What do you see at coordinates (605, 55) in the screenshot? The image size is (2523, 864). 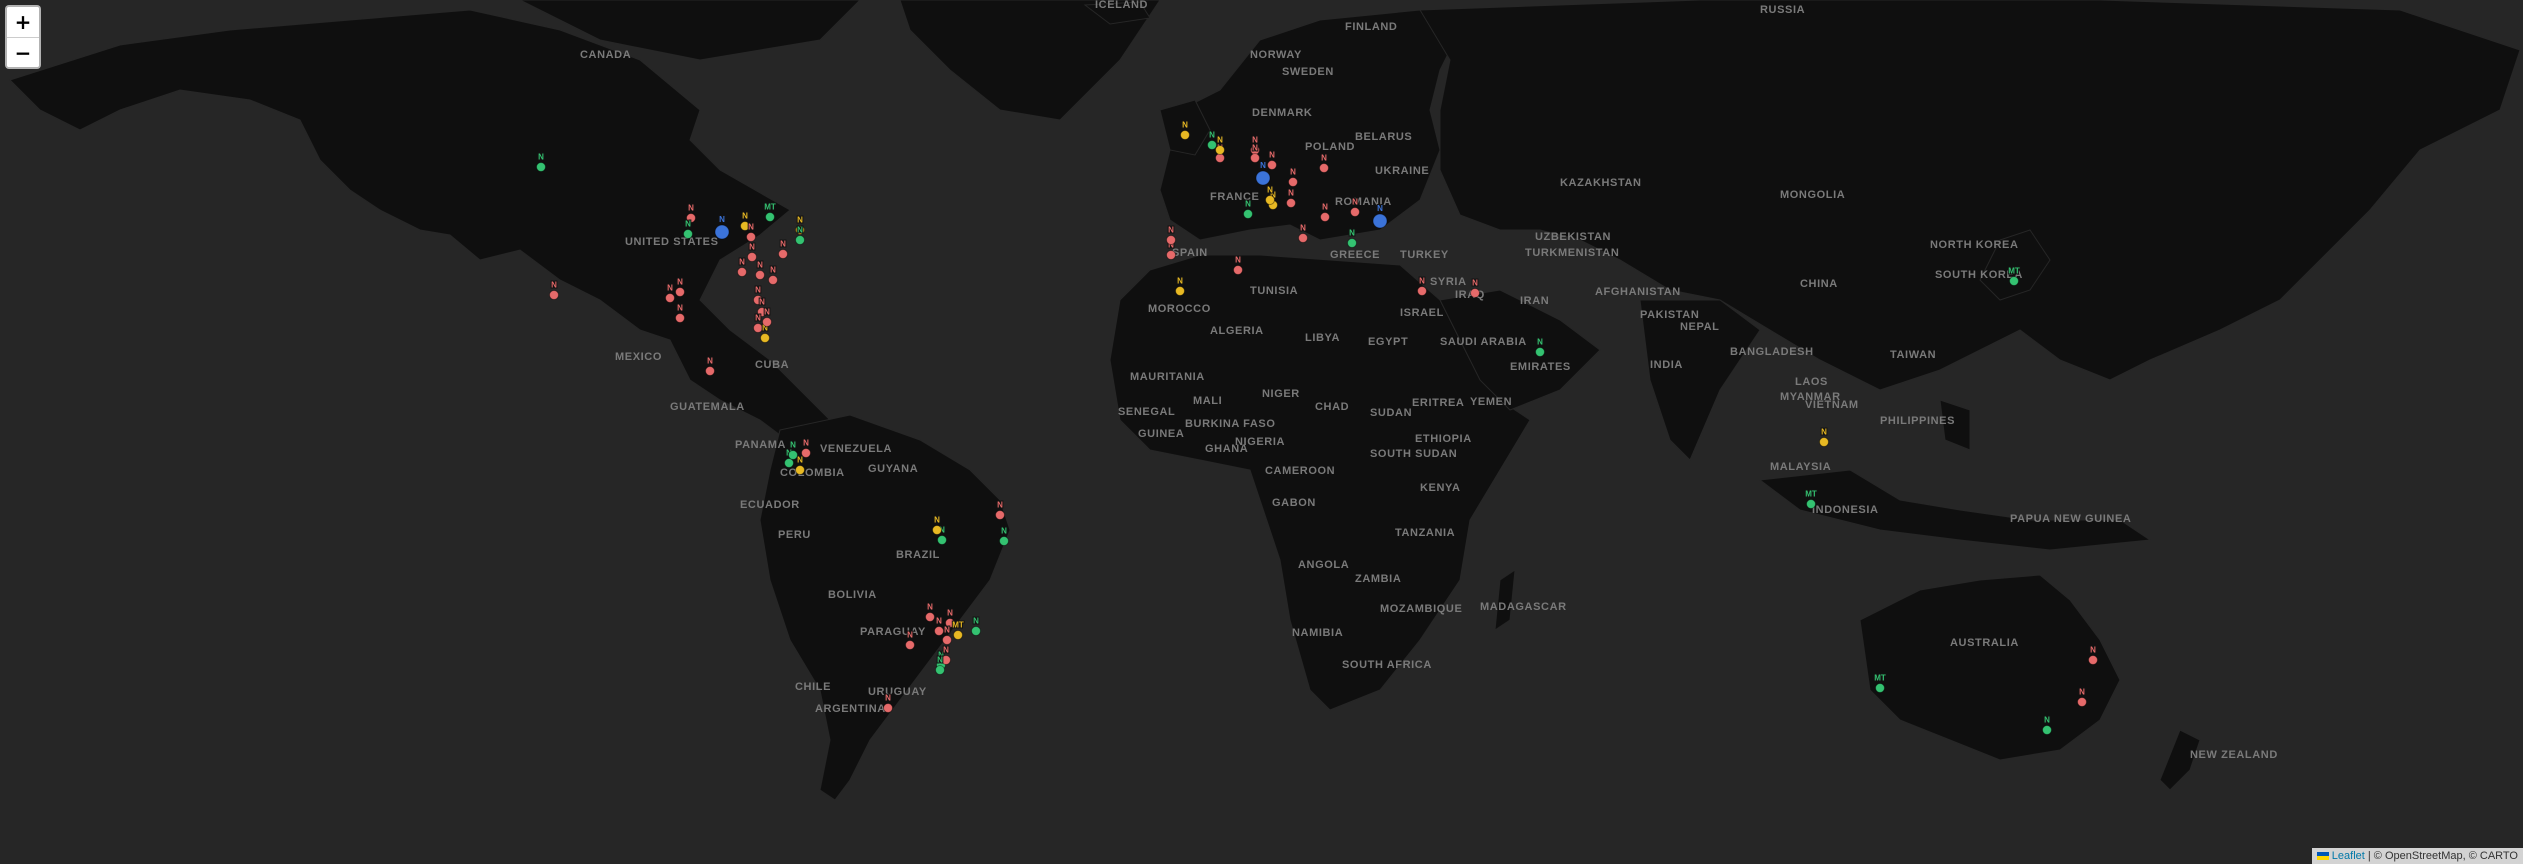 I see `country-label: CANADA` at bounding box center [605, 55].